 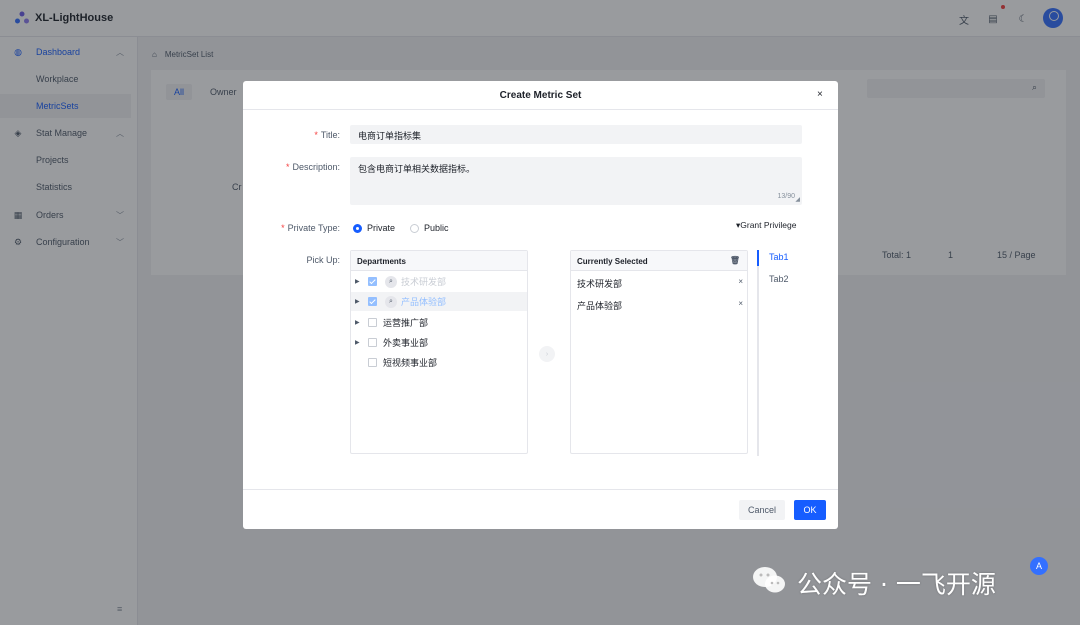 I want to click on resize-handle-icon: ◢, so click(x=797, y=199).